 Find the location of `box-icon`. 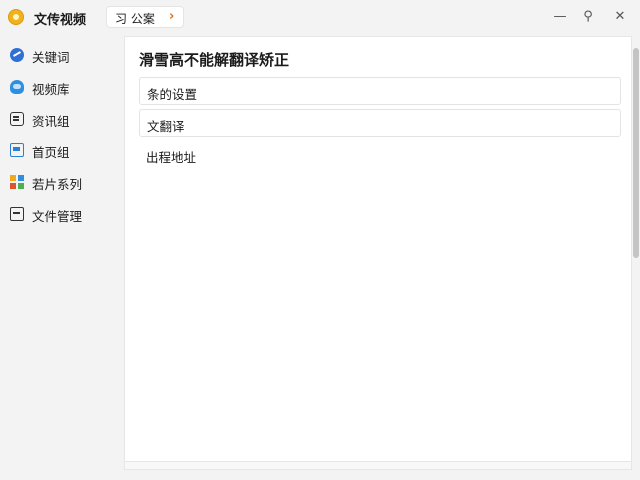

box-icon is located at coordinates (17, 214).